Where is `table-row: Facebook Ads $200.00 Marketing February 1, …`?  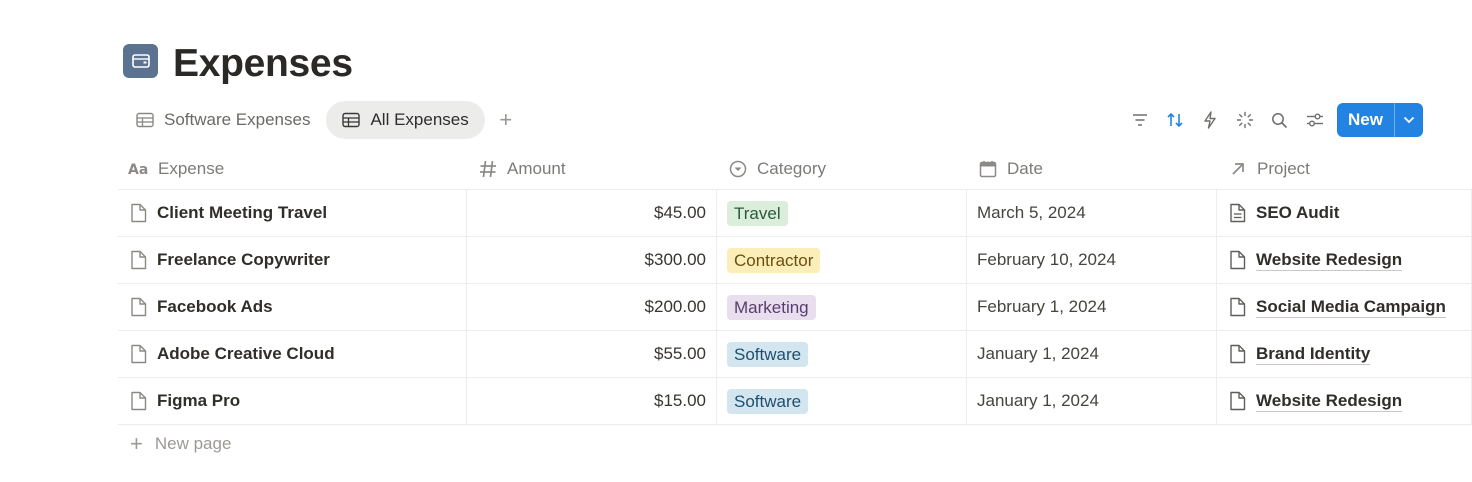
table-row: Facebook Ads $200.00 Marketing February 1, … is located at coordinates (795, 307).